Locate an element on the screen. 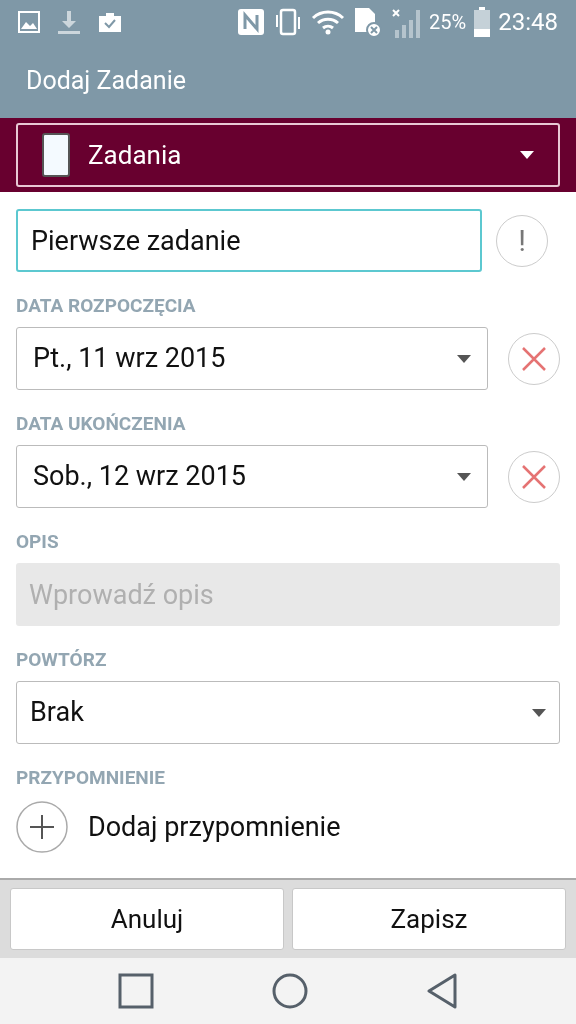  battery-icon is located at coordinates (482, 22).